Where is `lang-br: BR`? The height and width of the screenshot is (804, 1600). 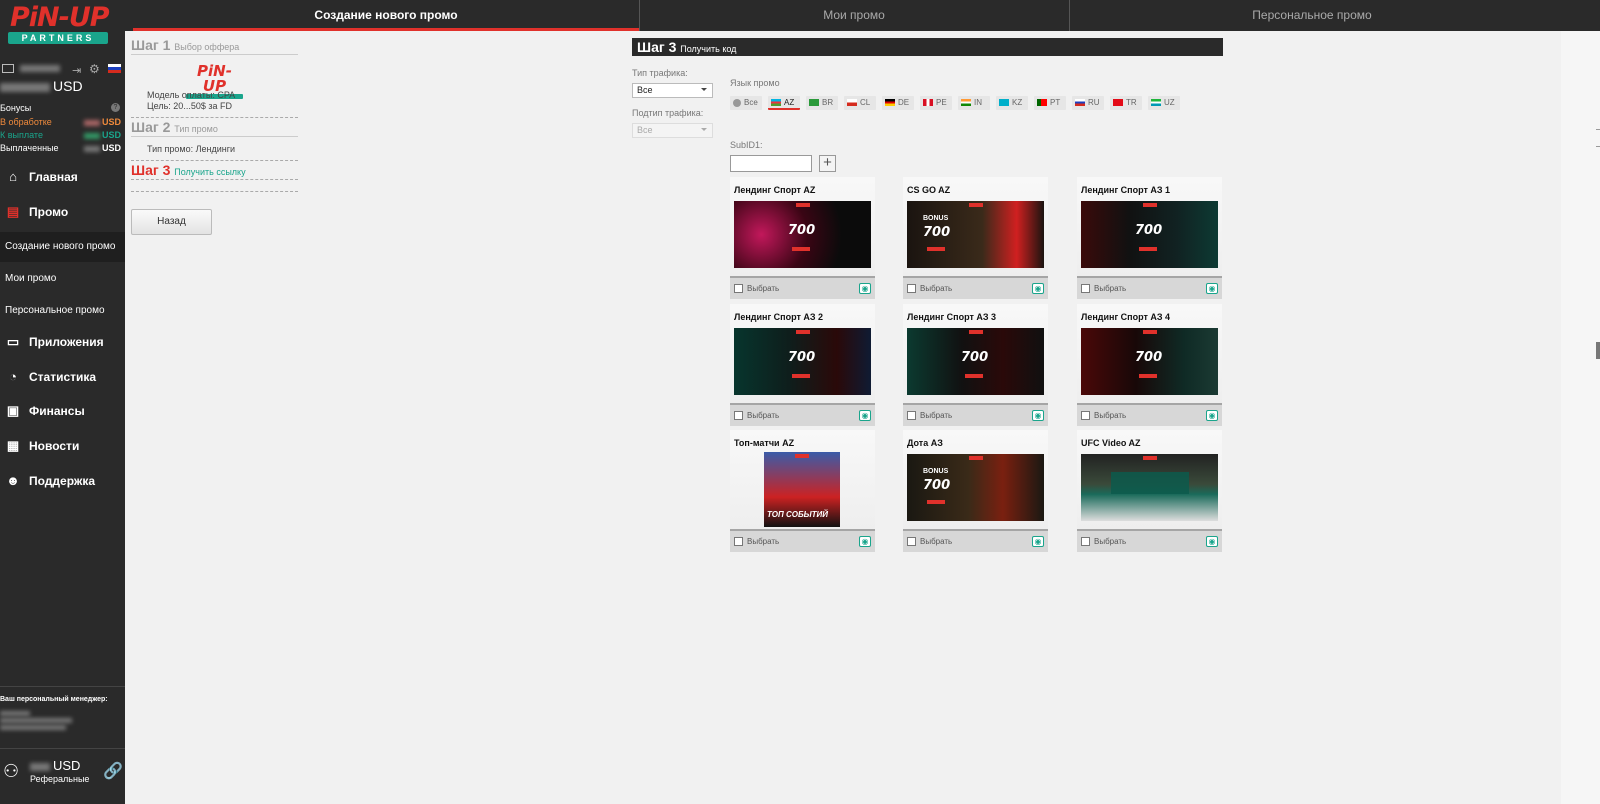 lang-br: BR is located at coordinates (822, 103).